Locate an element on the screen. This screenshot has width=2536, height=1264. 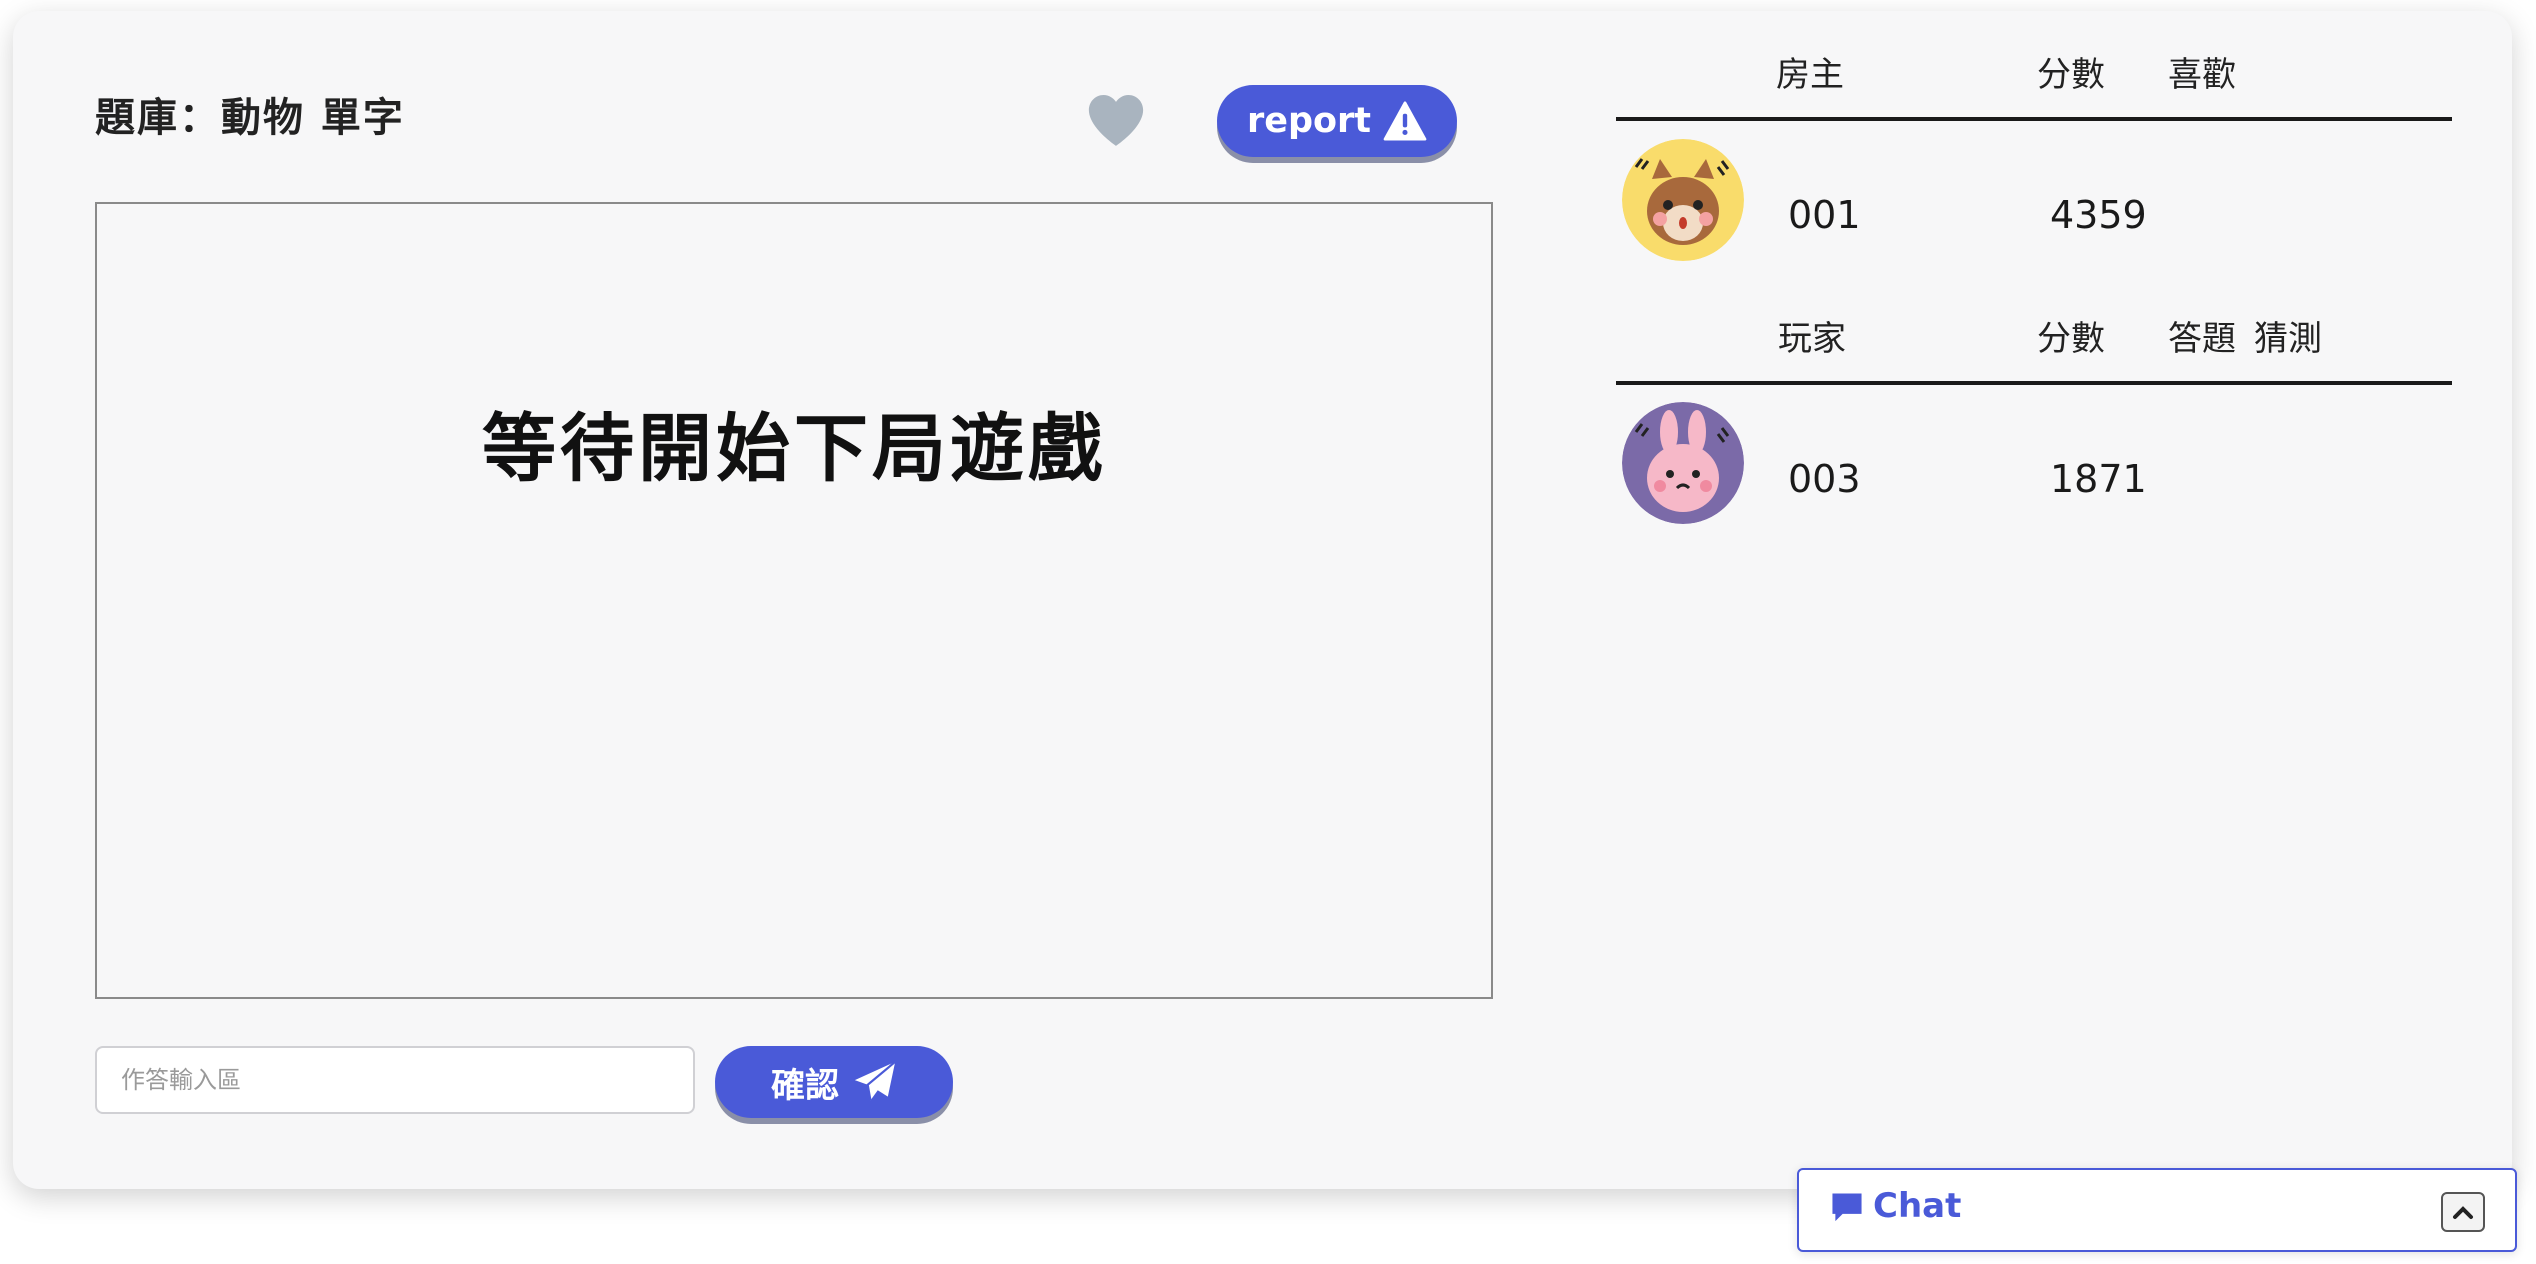
player-header-score: 分數 is located at coordinates (2071, 339).